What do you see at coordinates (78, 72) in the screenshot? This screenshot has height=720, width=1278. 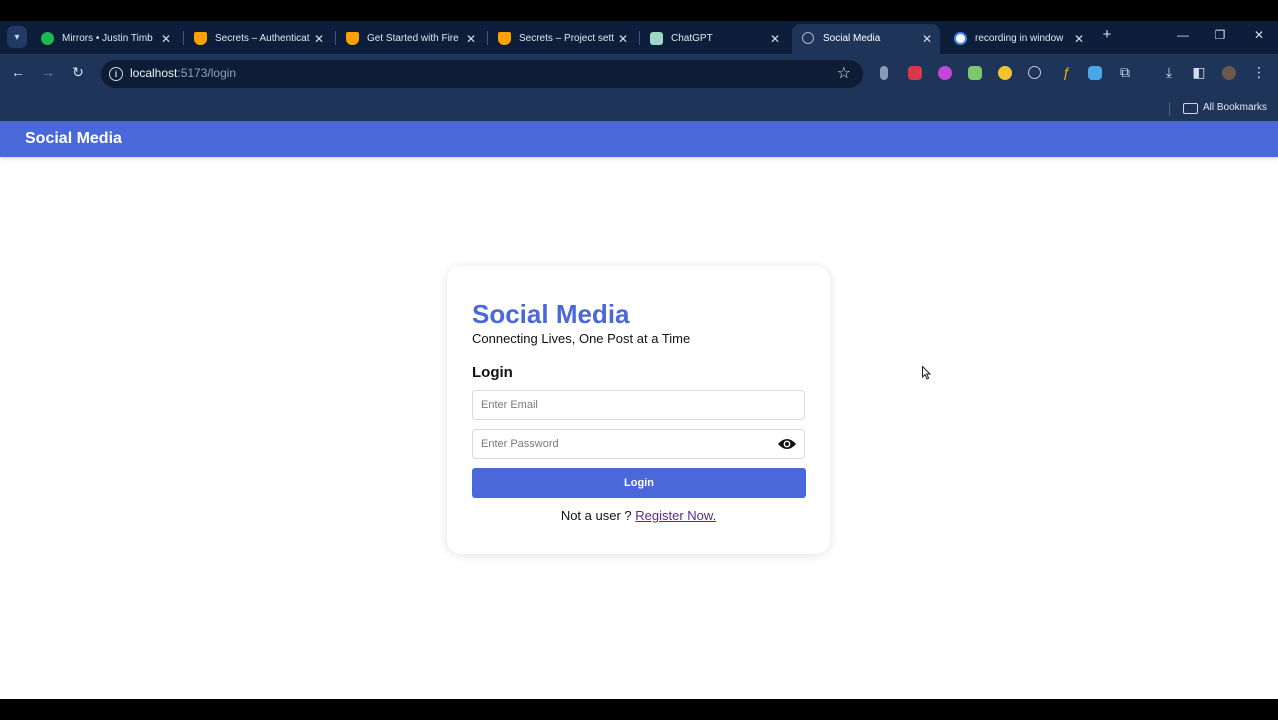 I see `reload-icon: ↻` at bounding box center [78, 72].